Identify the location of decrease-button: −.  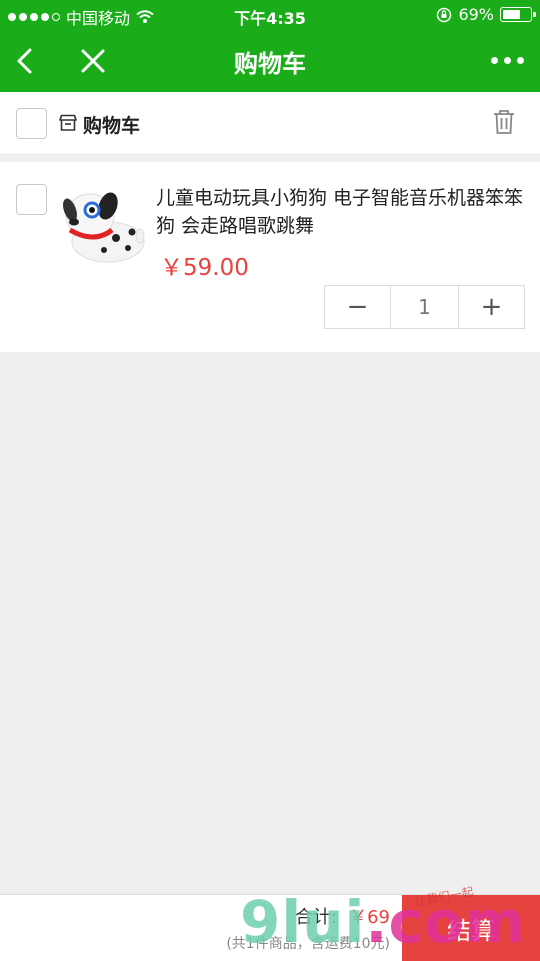
(357, 307).